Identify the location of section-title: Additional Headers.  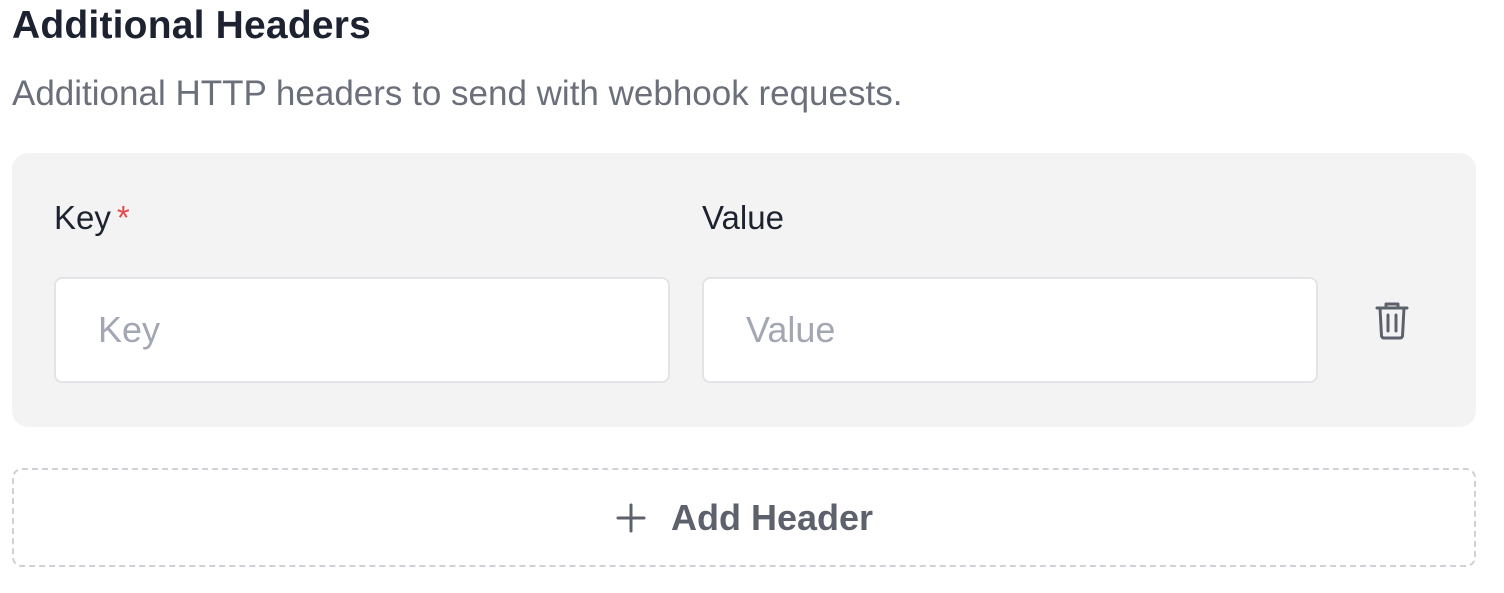
(191, 25).